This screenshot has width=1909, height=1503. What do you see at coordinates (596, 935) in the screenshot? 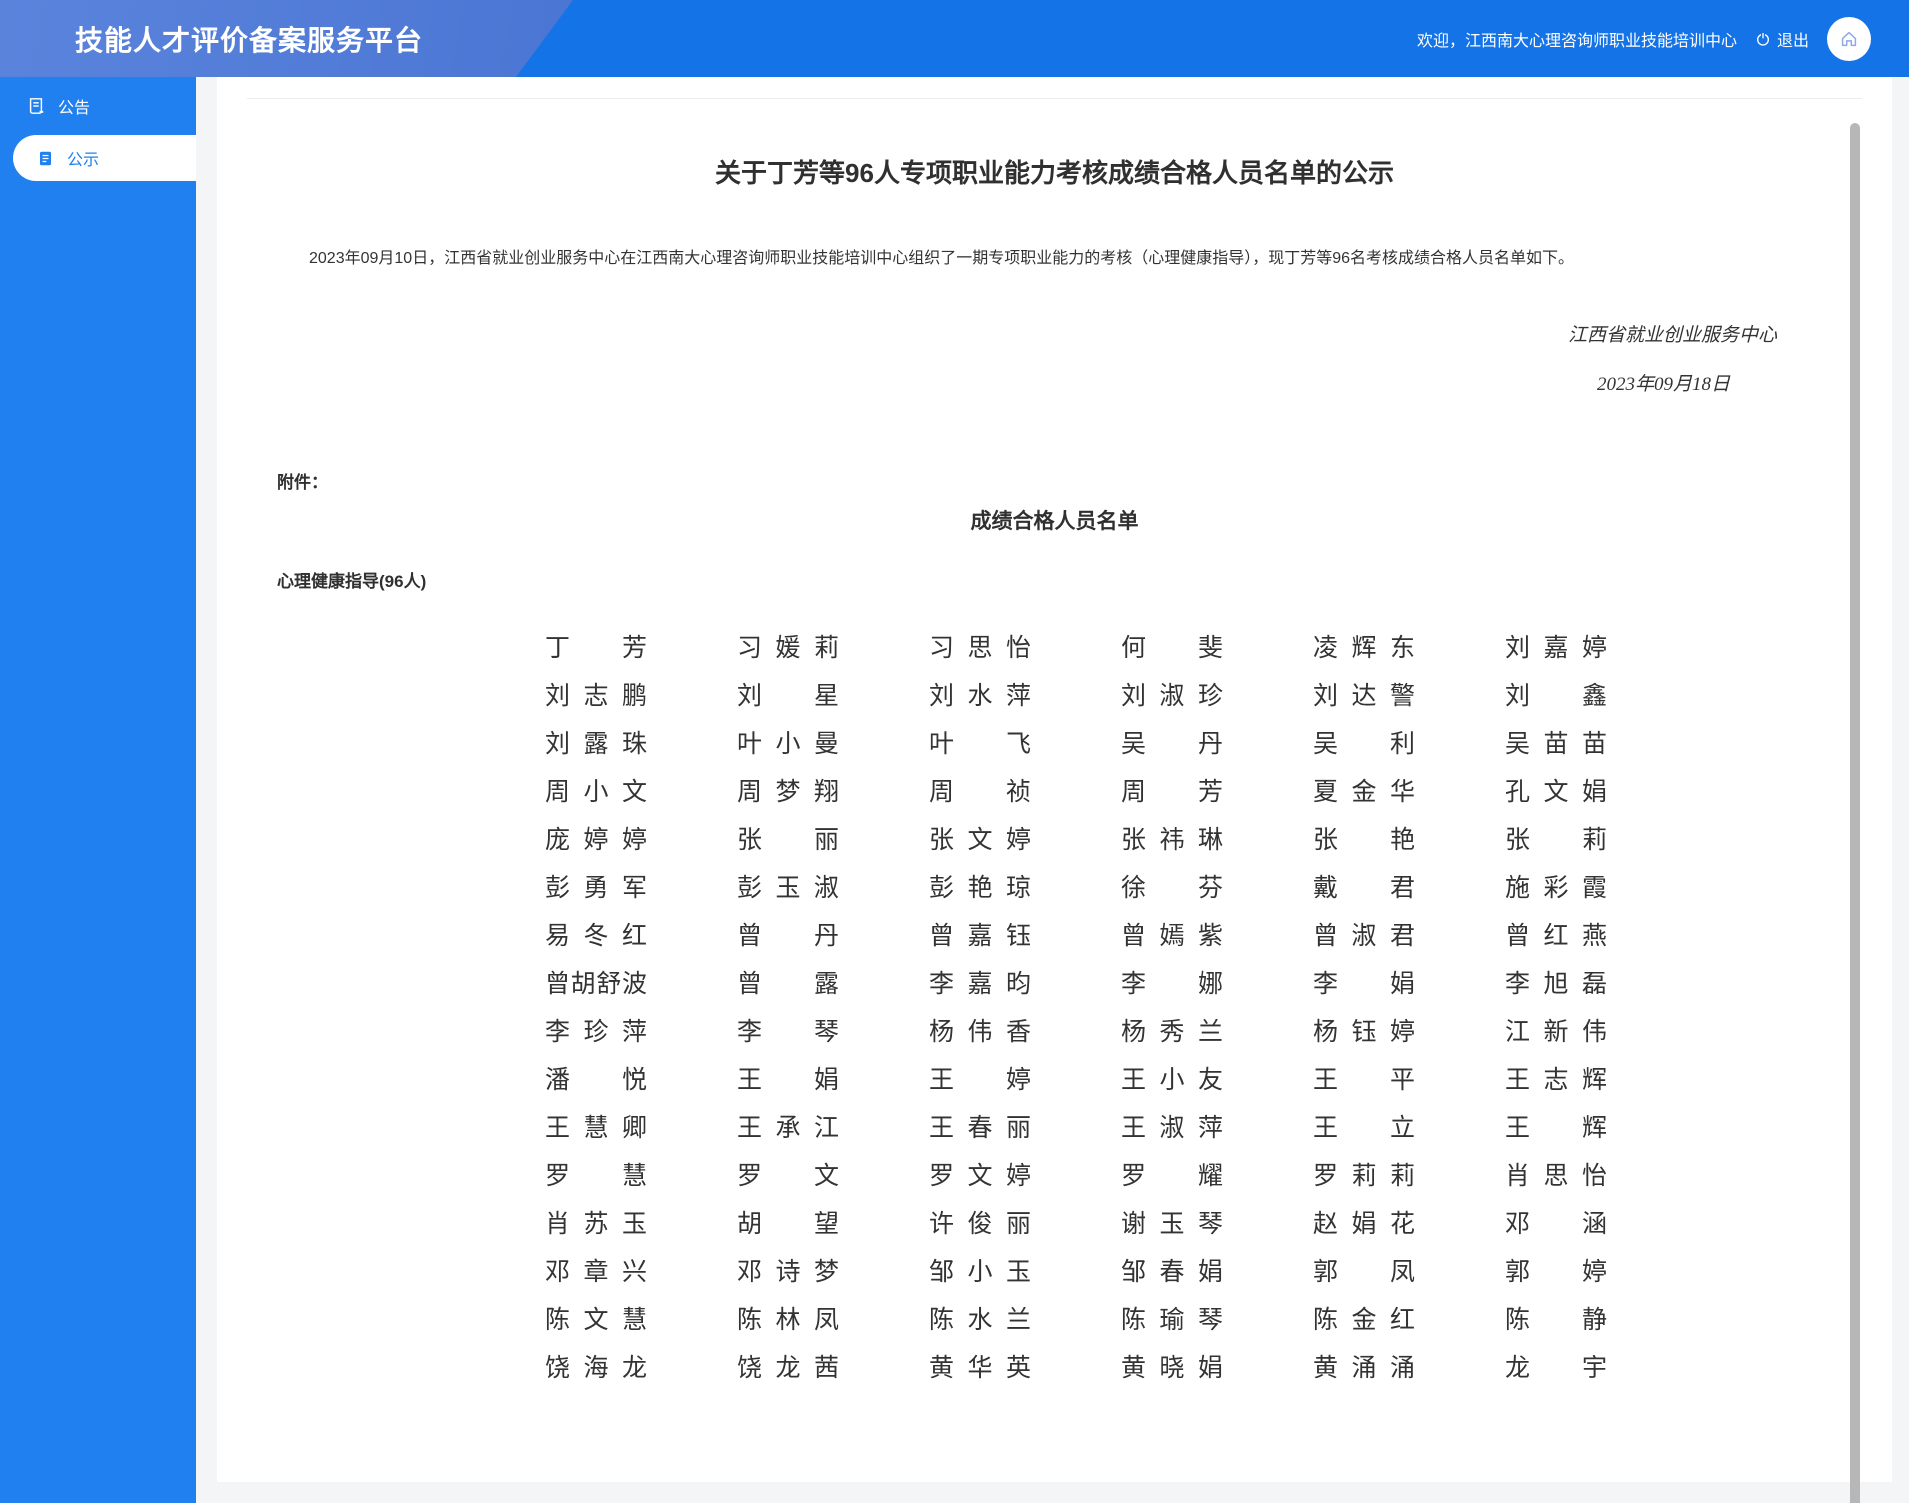
I see `person-name: 易冬红` at bounding box center [596, 935].